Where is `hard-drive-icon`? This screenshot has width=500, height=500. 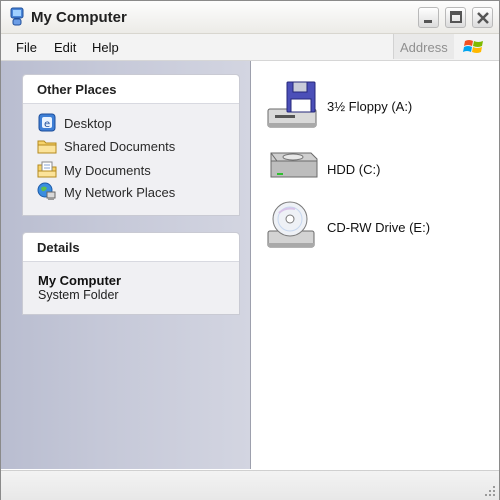
hard-drive-icon is located at coordinates (294, 165).